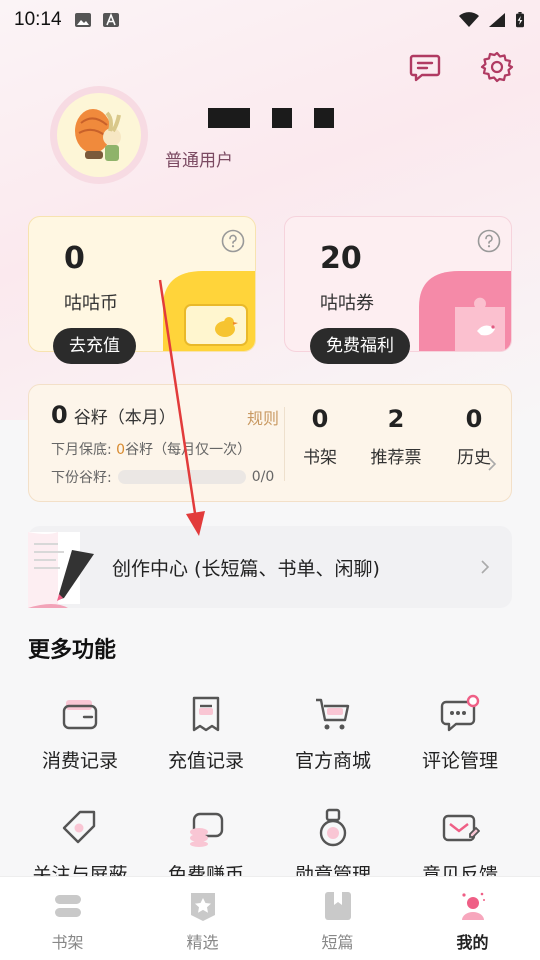 The width and height of the screenshot is (540, 960). Describe the element at coordinates (460, 733) in the screenshot. I see `func-comment-management: 评论管理` at that location.